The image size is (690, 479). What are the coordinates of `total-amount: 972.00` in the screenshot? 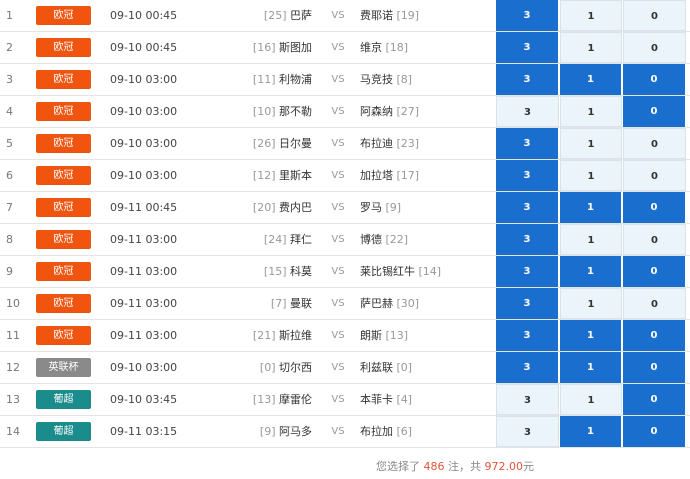 It's located at (504, 466).